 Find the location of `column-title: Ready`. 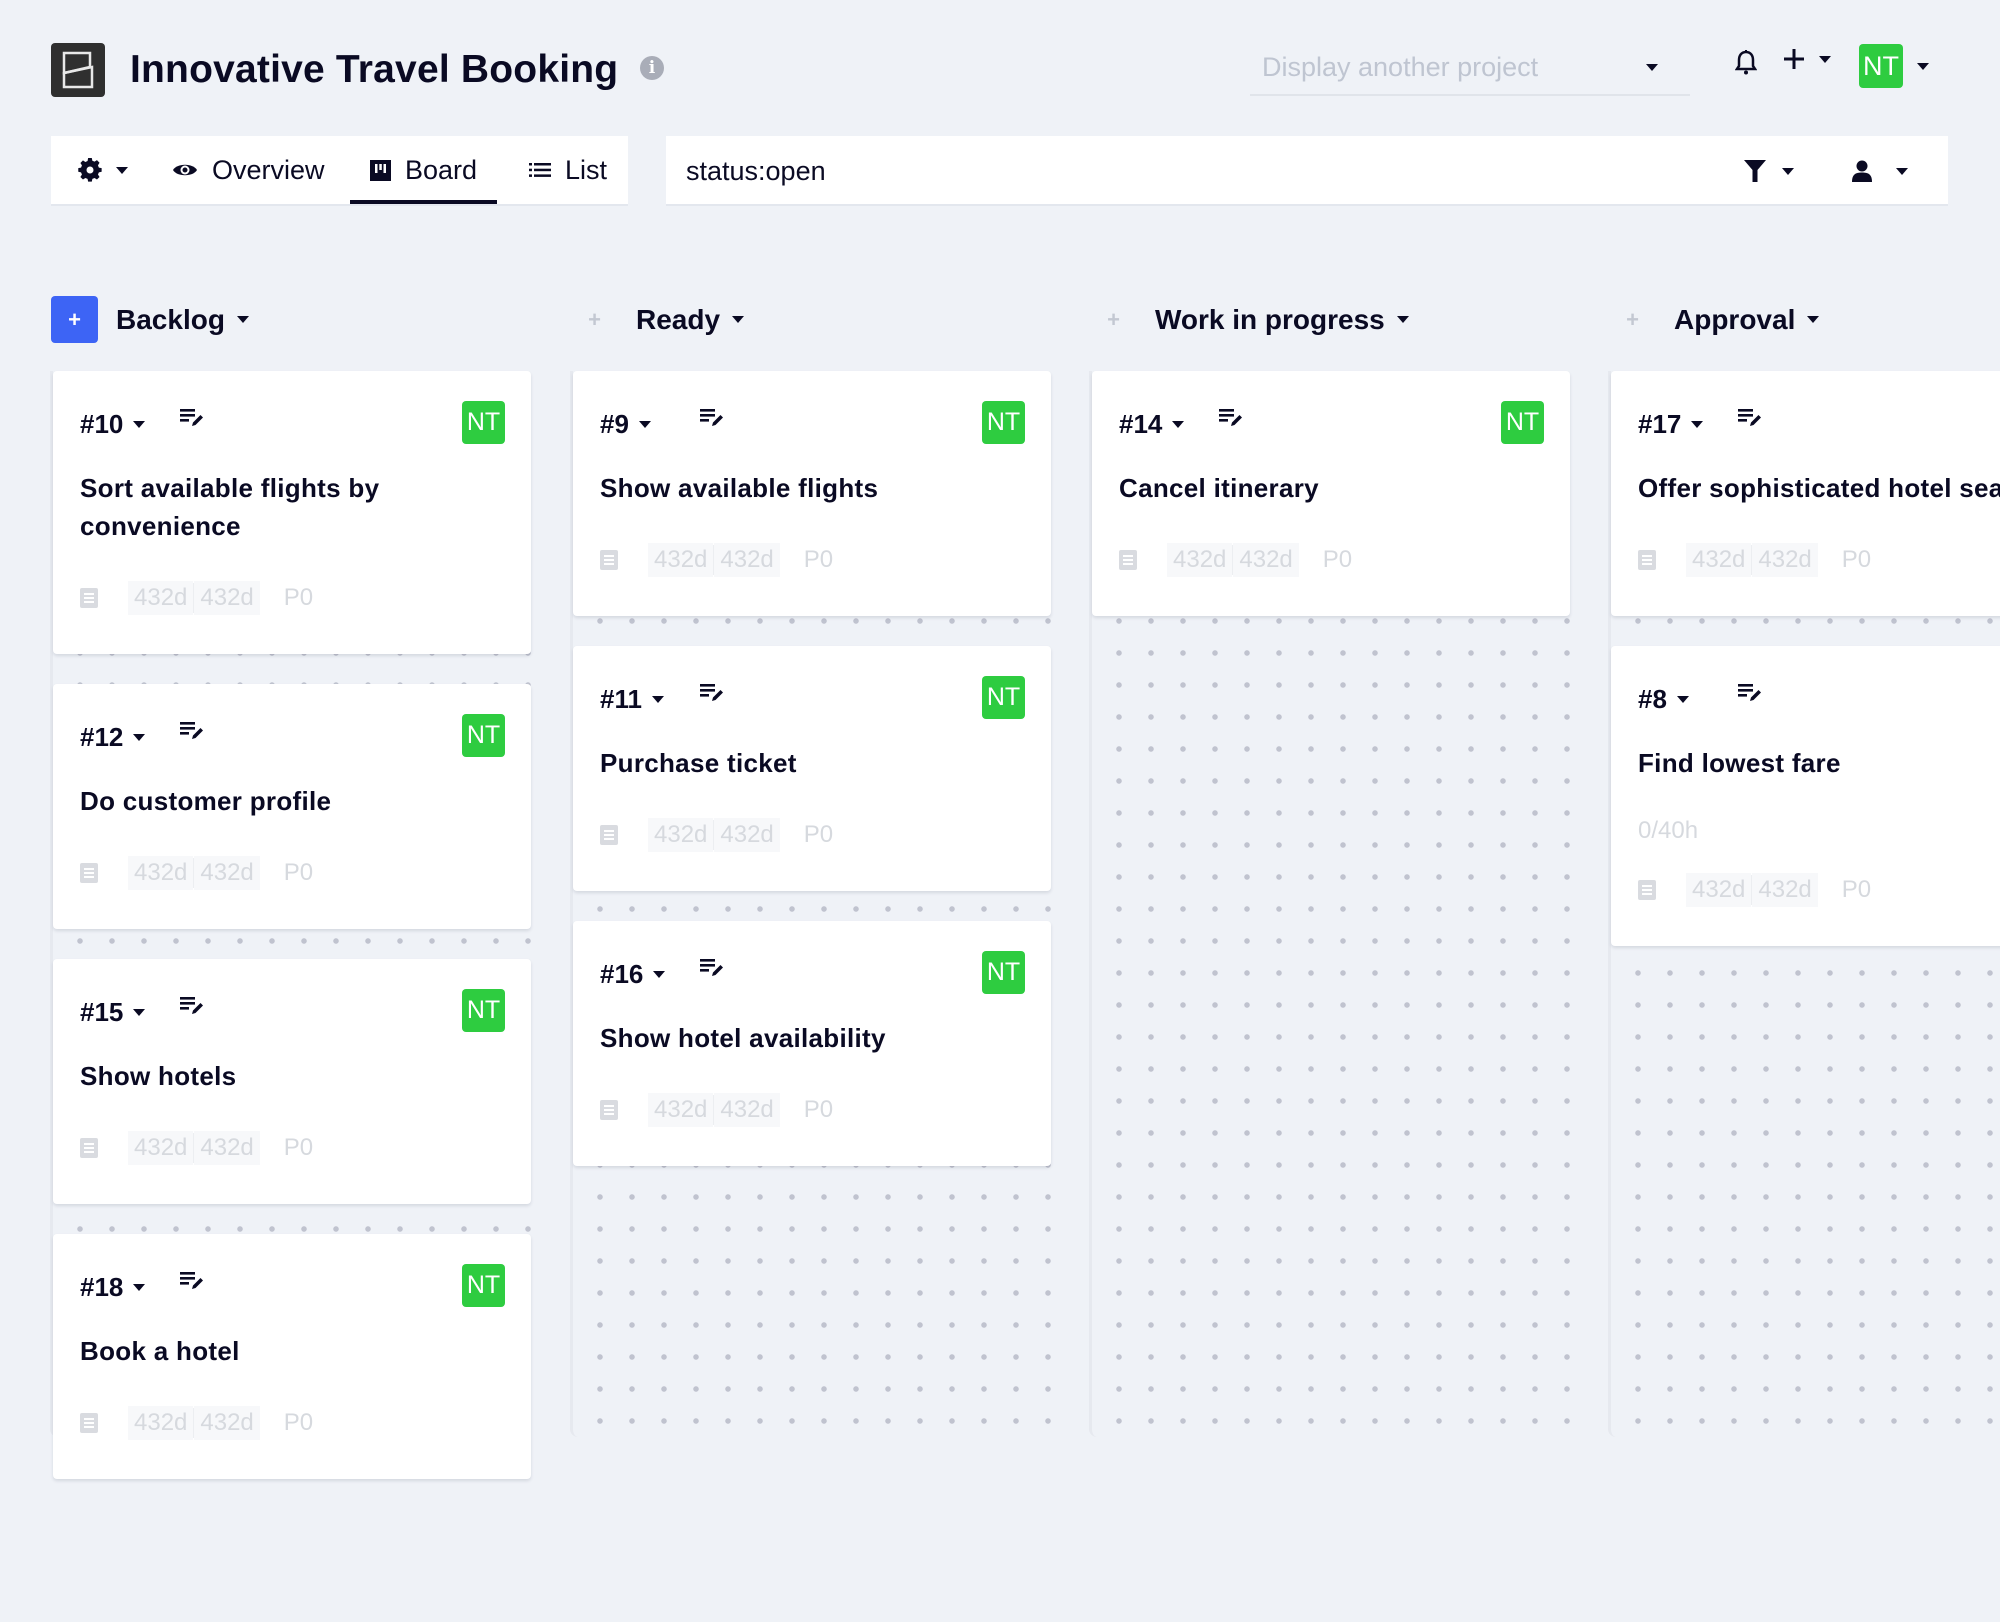

column-title: Ready is located at coordinates (678, 320).